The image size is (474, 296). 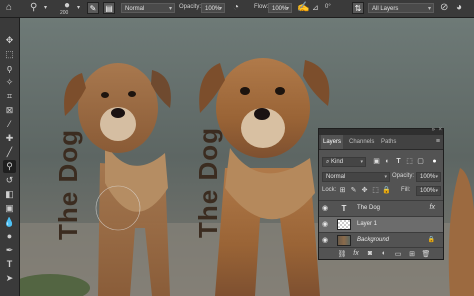 What do you see at coordinates (9, 124) in the screenshot?
I see `eyedropper-icon: ⁄` at bounding box center [9, 124].